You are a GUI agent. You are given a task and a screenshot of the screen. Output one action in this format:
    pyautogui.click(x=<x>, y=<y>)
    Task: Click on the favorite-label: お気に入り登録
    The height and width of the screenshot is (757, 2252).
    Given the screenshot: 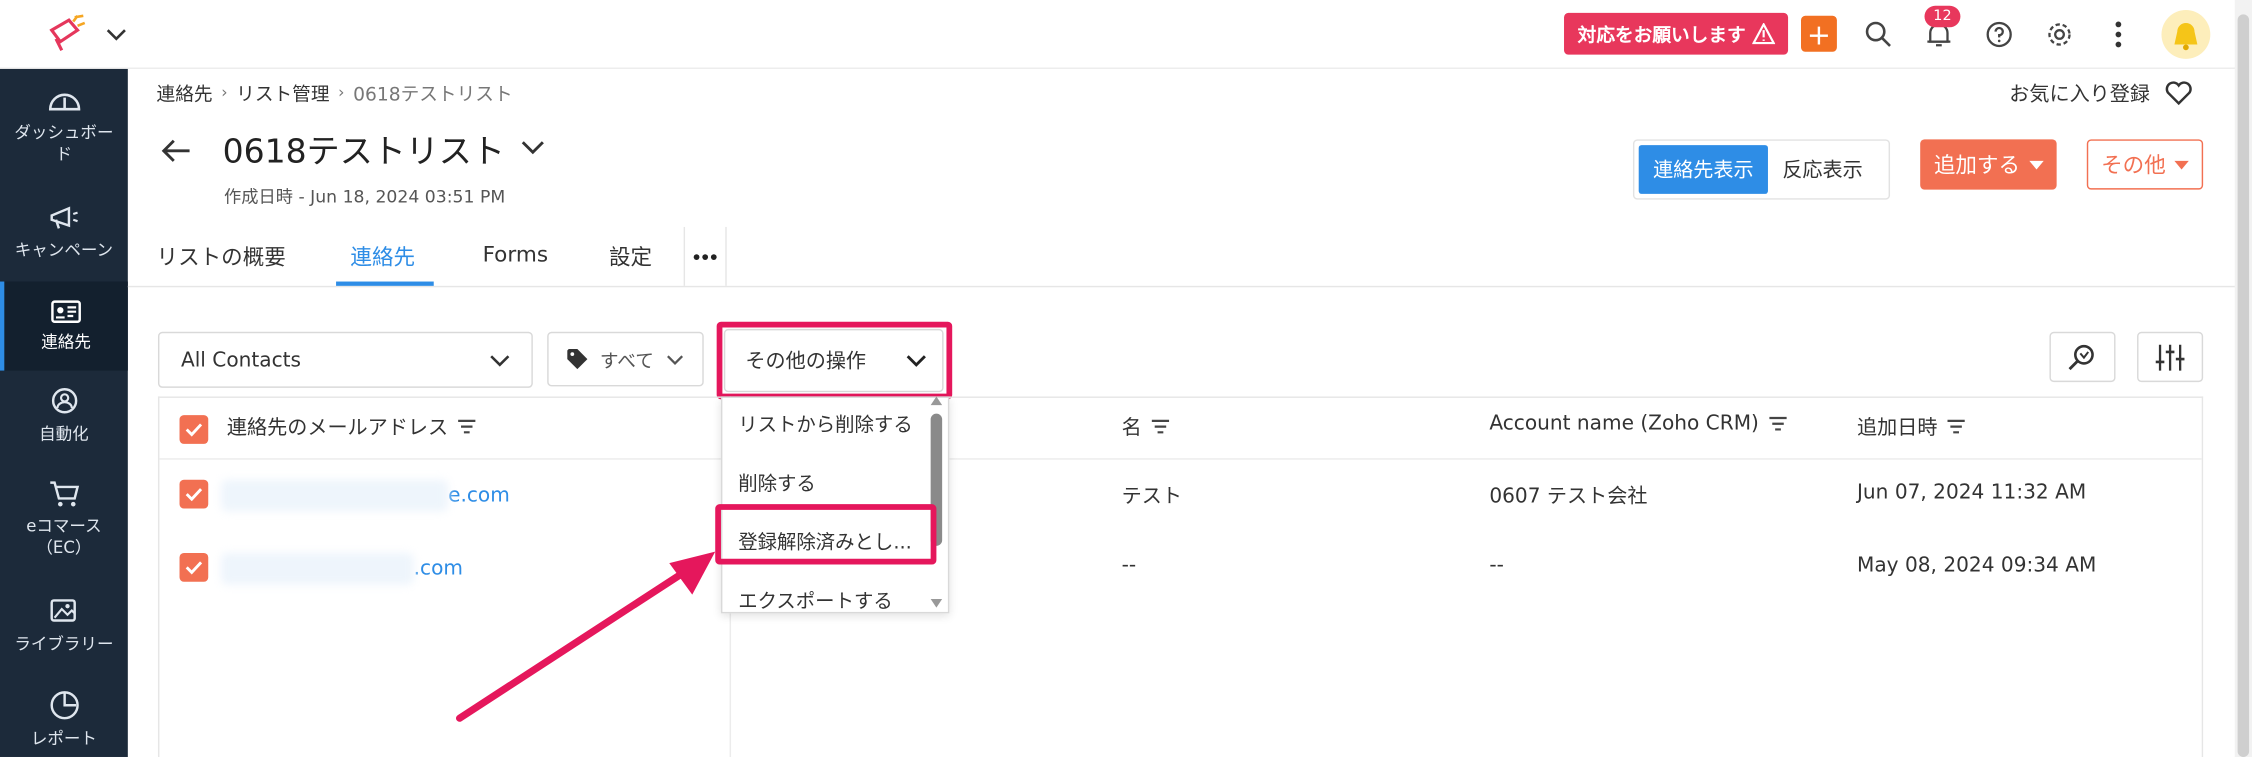 What is the action you would take?
    pyautogui.click(x=2079, y=95)
    